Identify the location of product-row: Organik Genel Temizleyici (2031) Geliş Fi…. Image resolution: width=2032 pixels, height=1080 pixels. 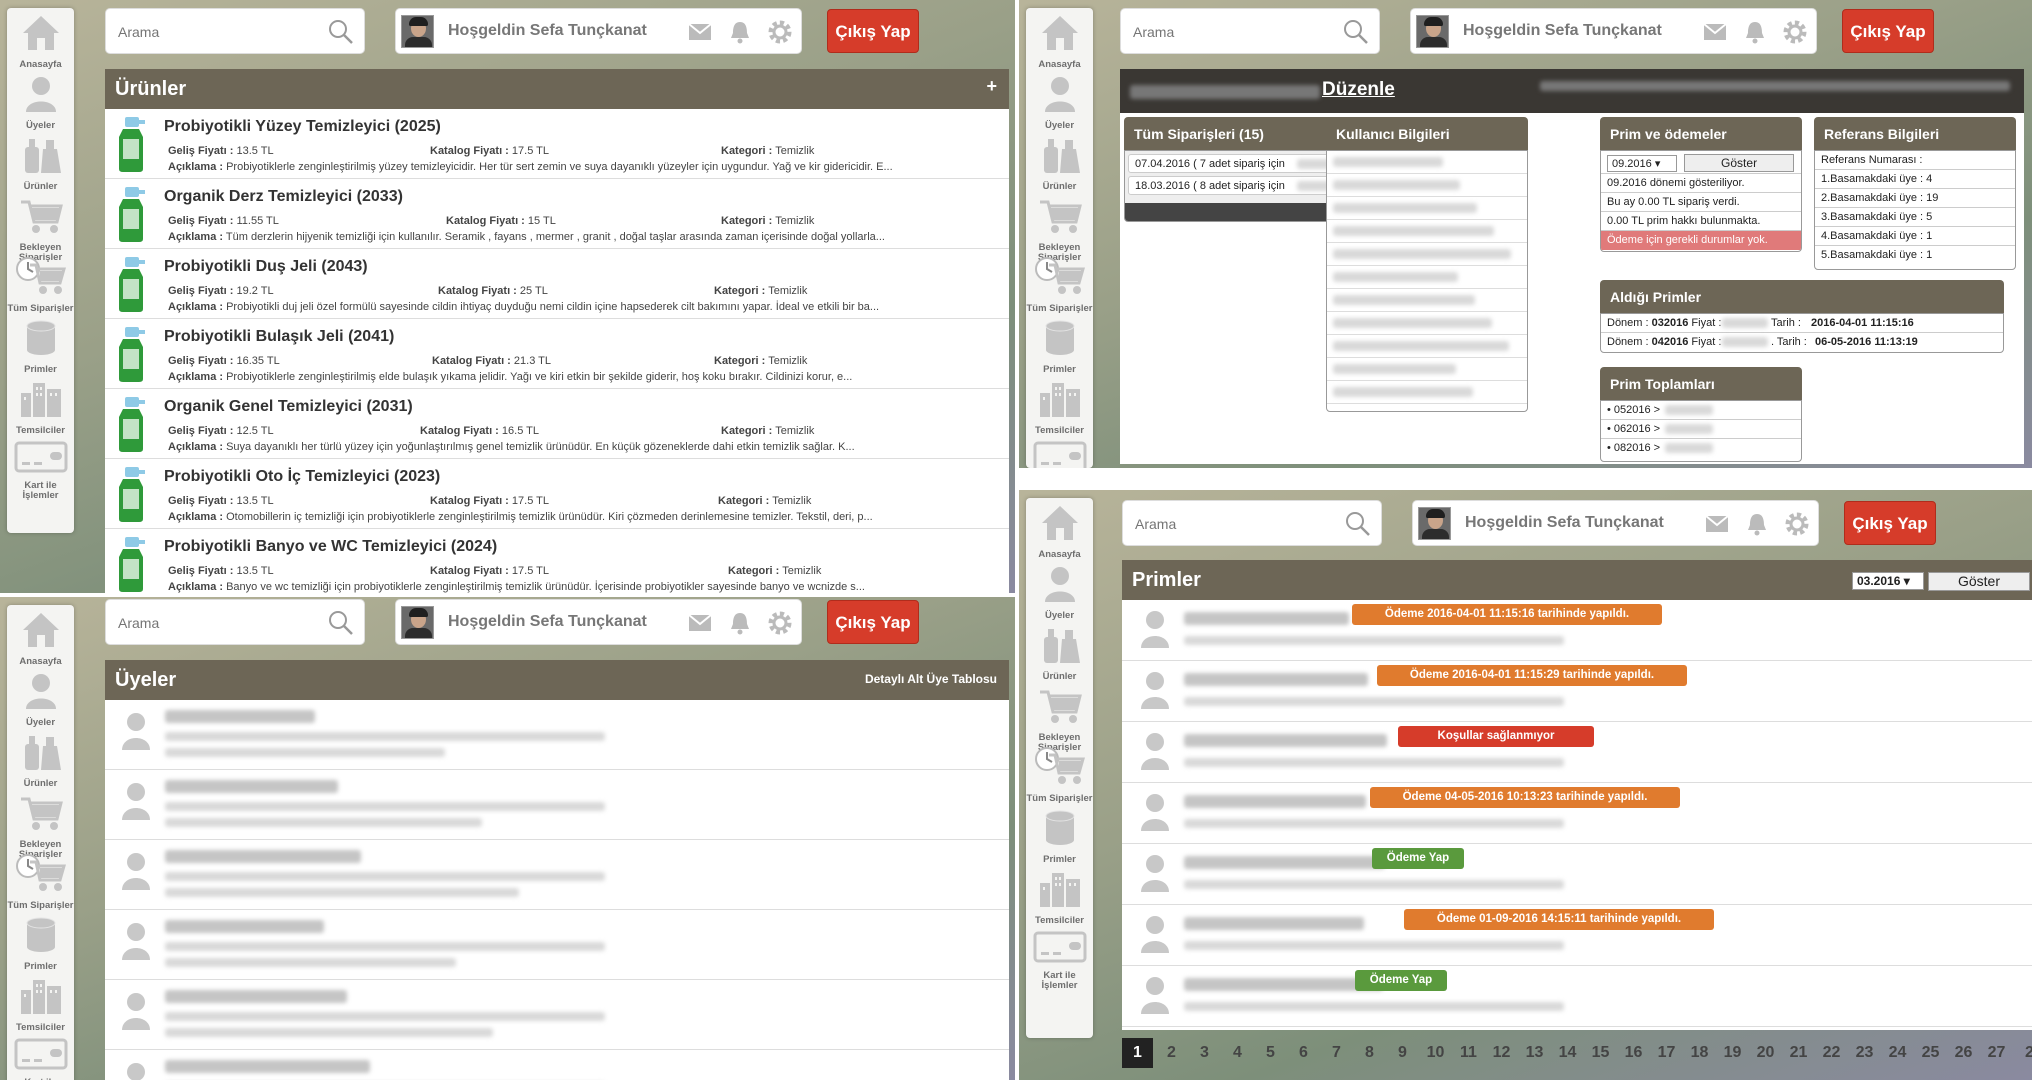
(557, 424).